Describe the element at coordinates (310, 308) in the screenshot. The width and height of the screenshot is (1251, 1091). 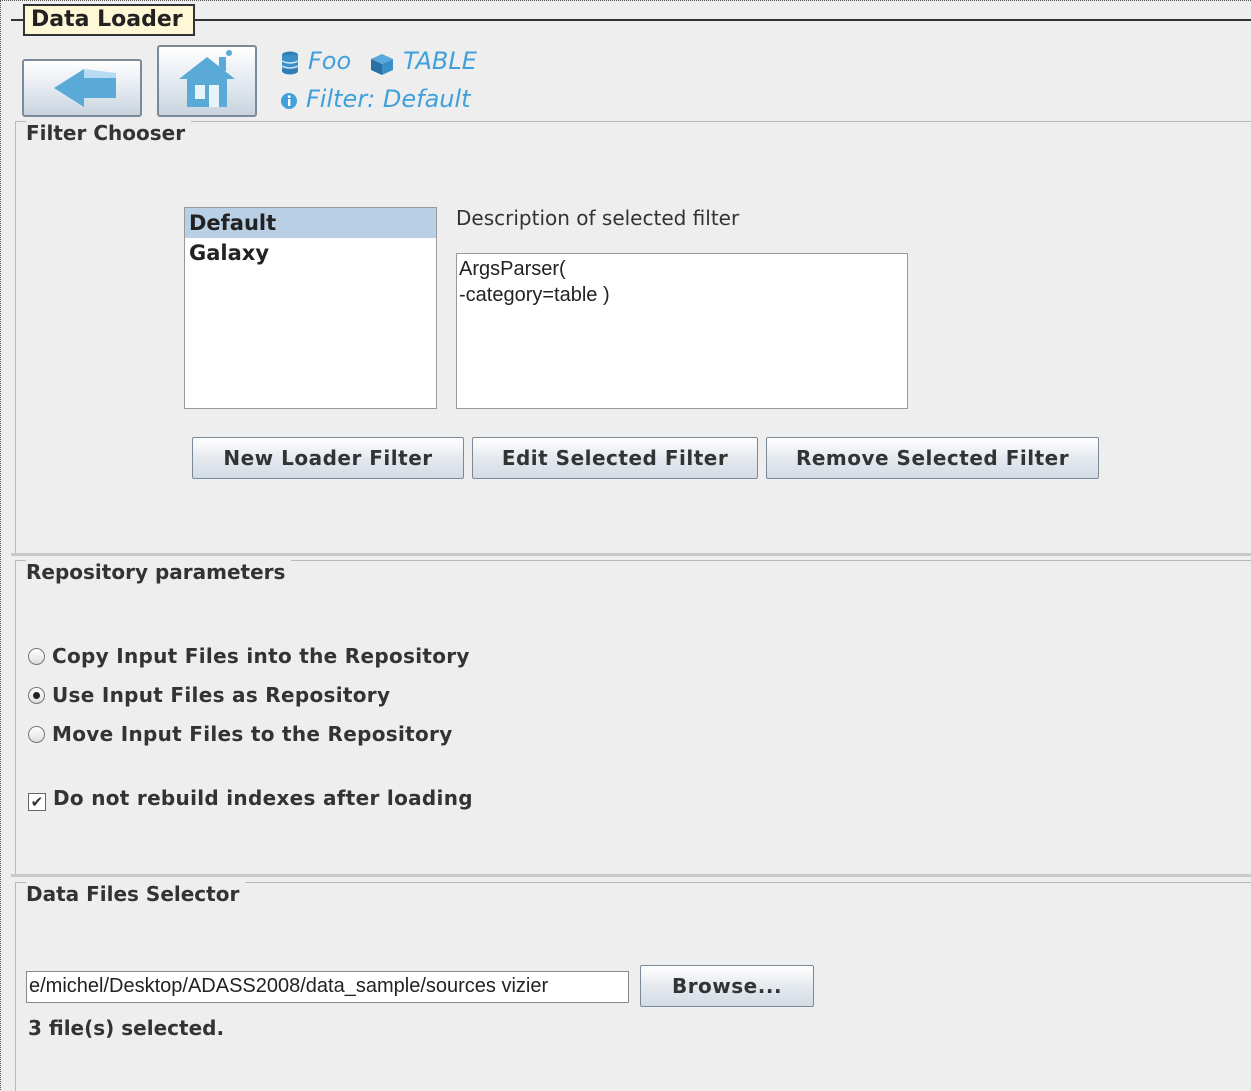
I see `filter-list: Default Galaxy` at that location.